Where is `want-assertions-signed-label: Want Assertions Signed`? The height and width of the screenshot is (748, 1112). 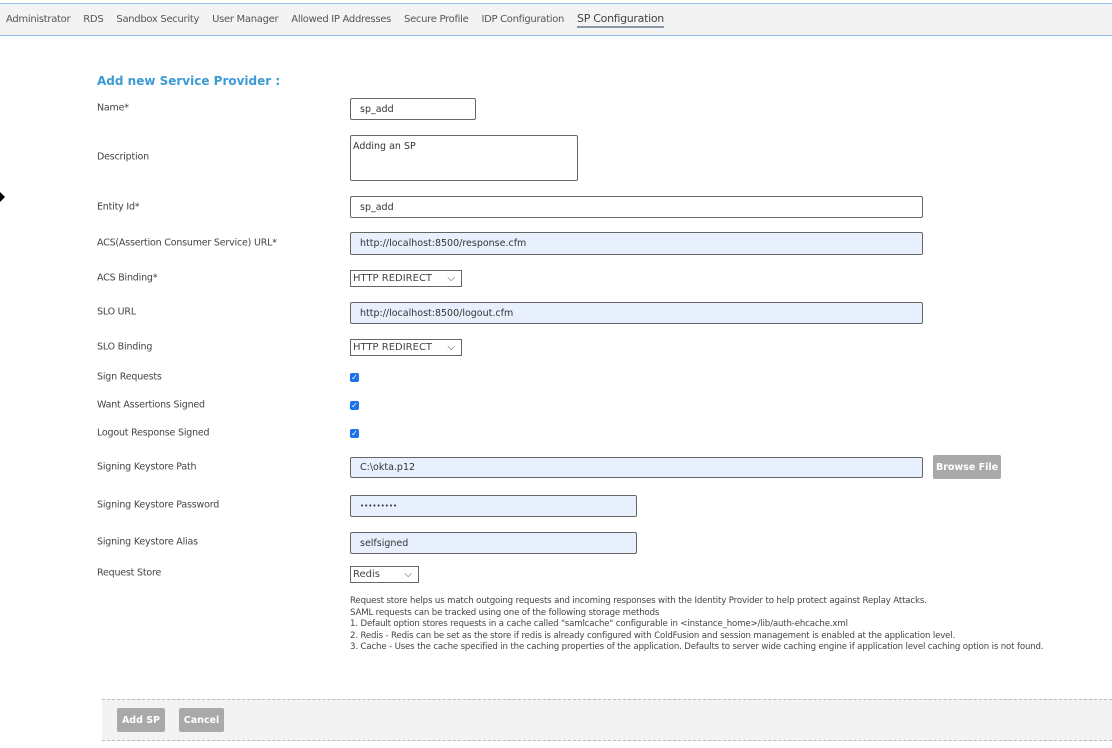
want-assertions-signed-label: Want Assertions Signed is located at coordinates (151, 405).